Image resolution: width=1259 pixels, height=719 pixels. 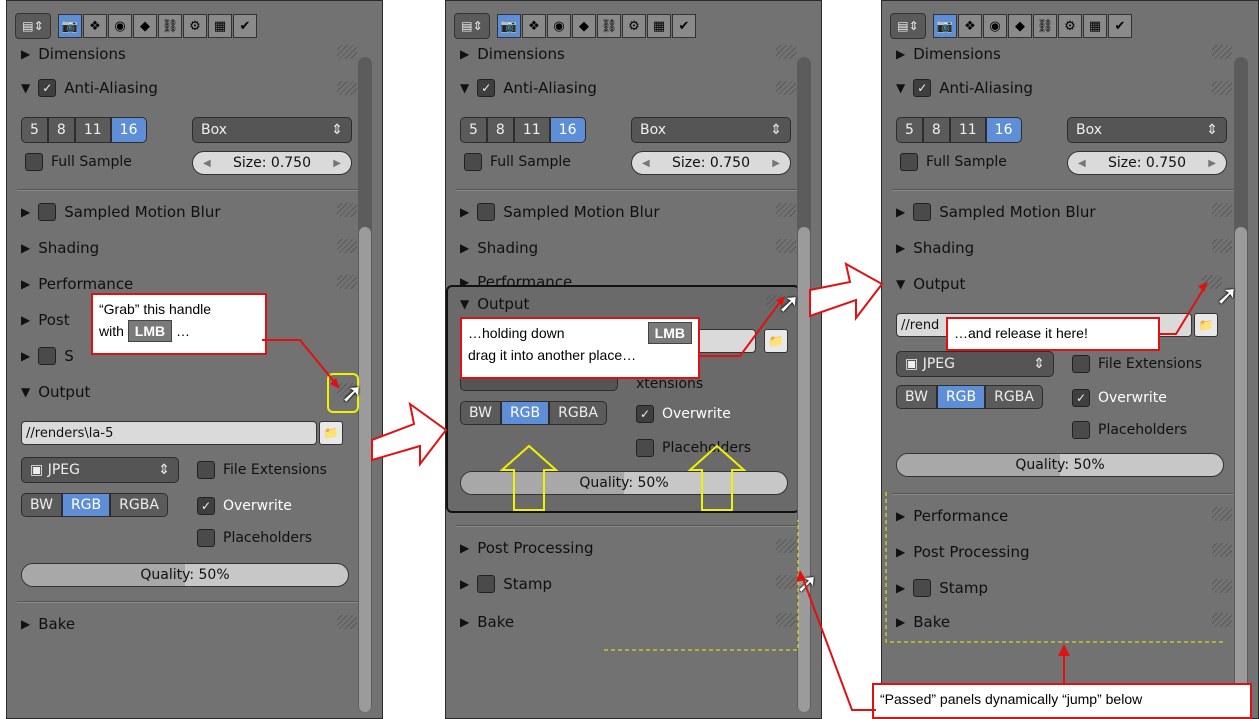 What do you see at coordinates (195, 26) in the screenshot?
I see `modifier-icon: ⚙` at bounding box center [195, 26].